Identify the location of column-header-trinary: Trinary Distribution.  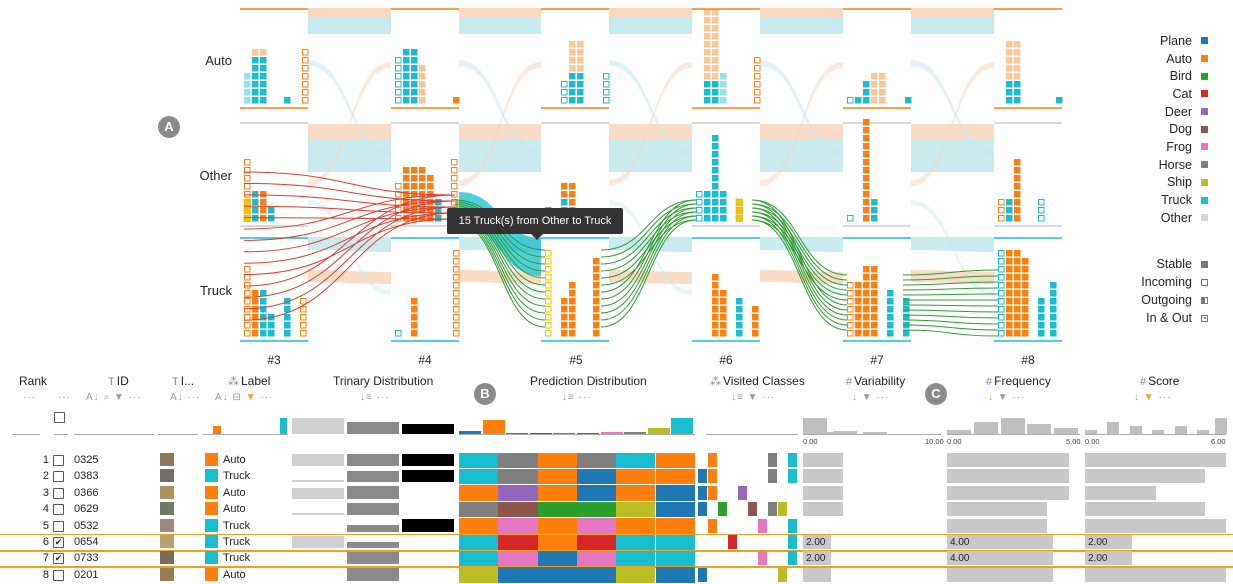
(383, 381).